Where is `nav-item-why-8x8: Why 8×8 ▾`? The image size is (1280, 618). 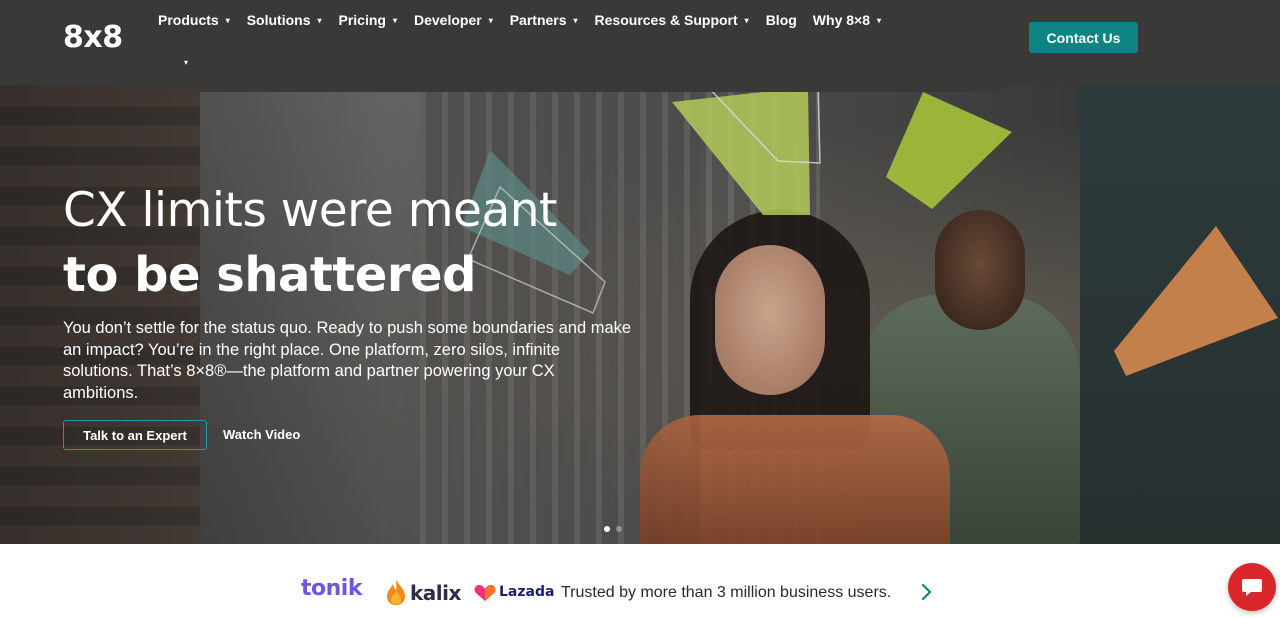
nav-item-why-8x8: Why 8×8 ▾ is located at coordinates (847, 20).